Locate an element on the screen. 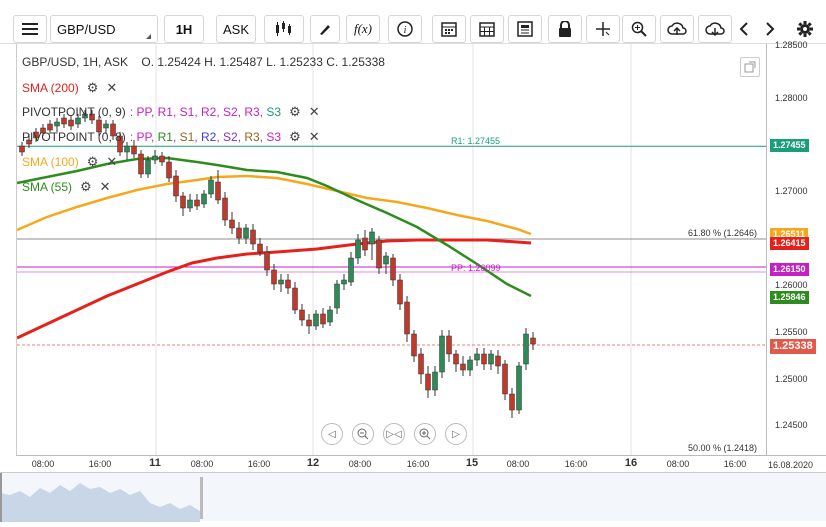 The width and height of the screenshot is (826, 527). calendar-icon is located at coordinates (487, 29).